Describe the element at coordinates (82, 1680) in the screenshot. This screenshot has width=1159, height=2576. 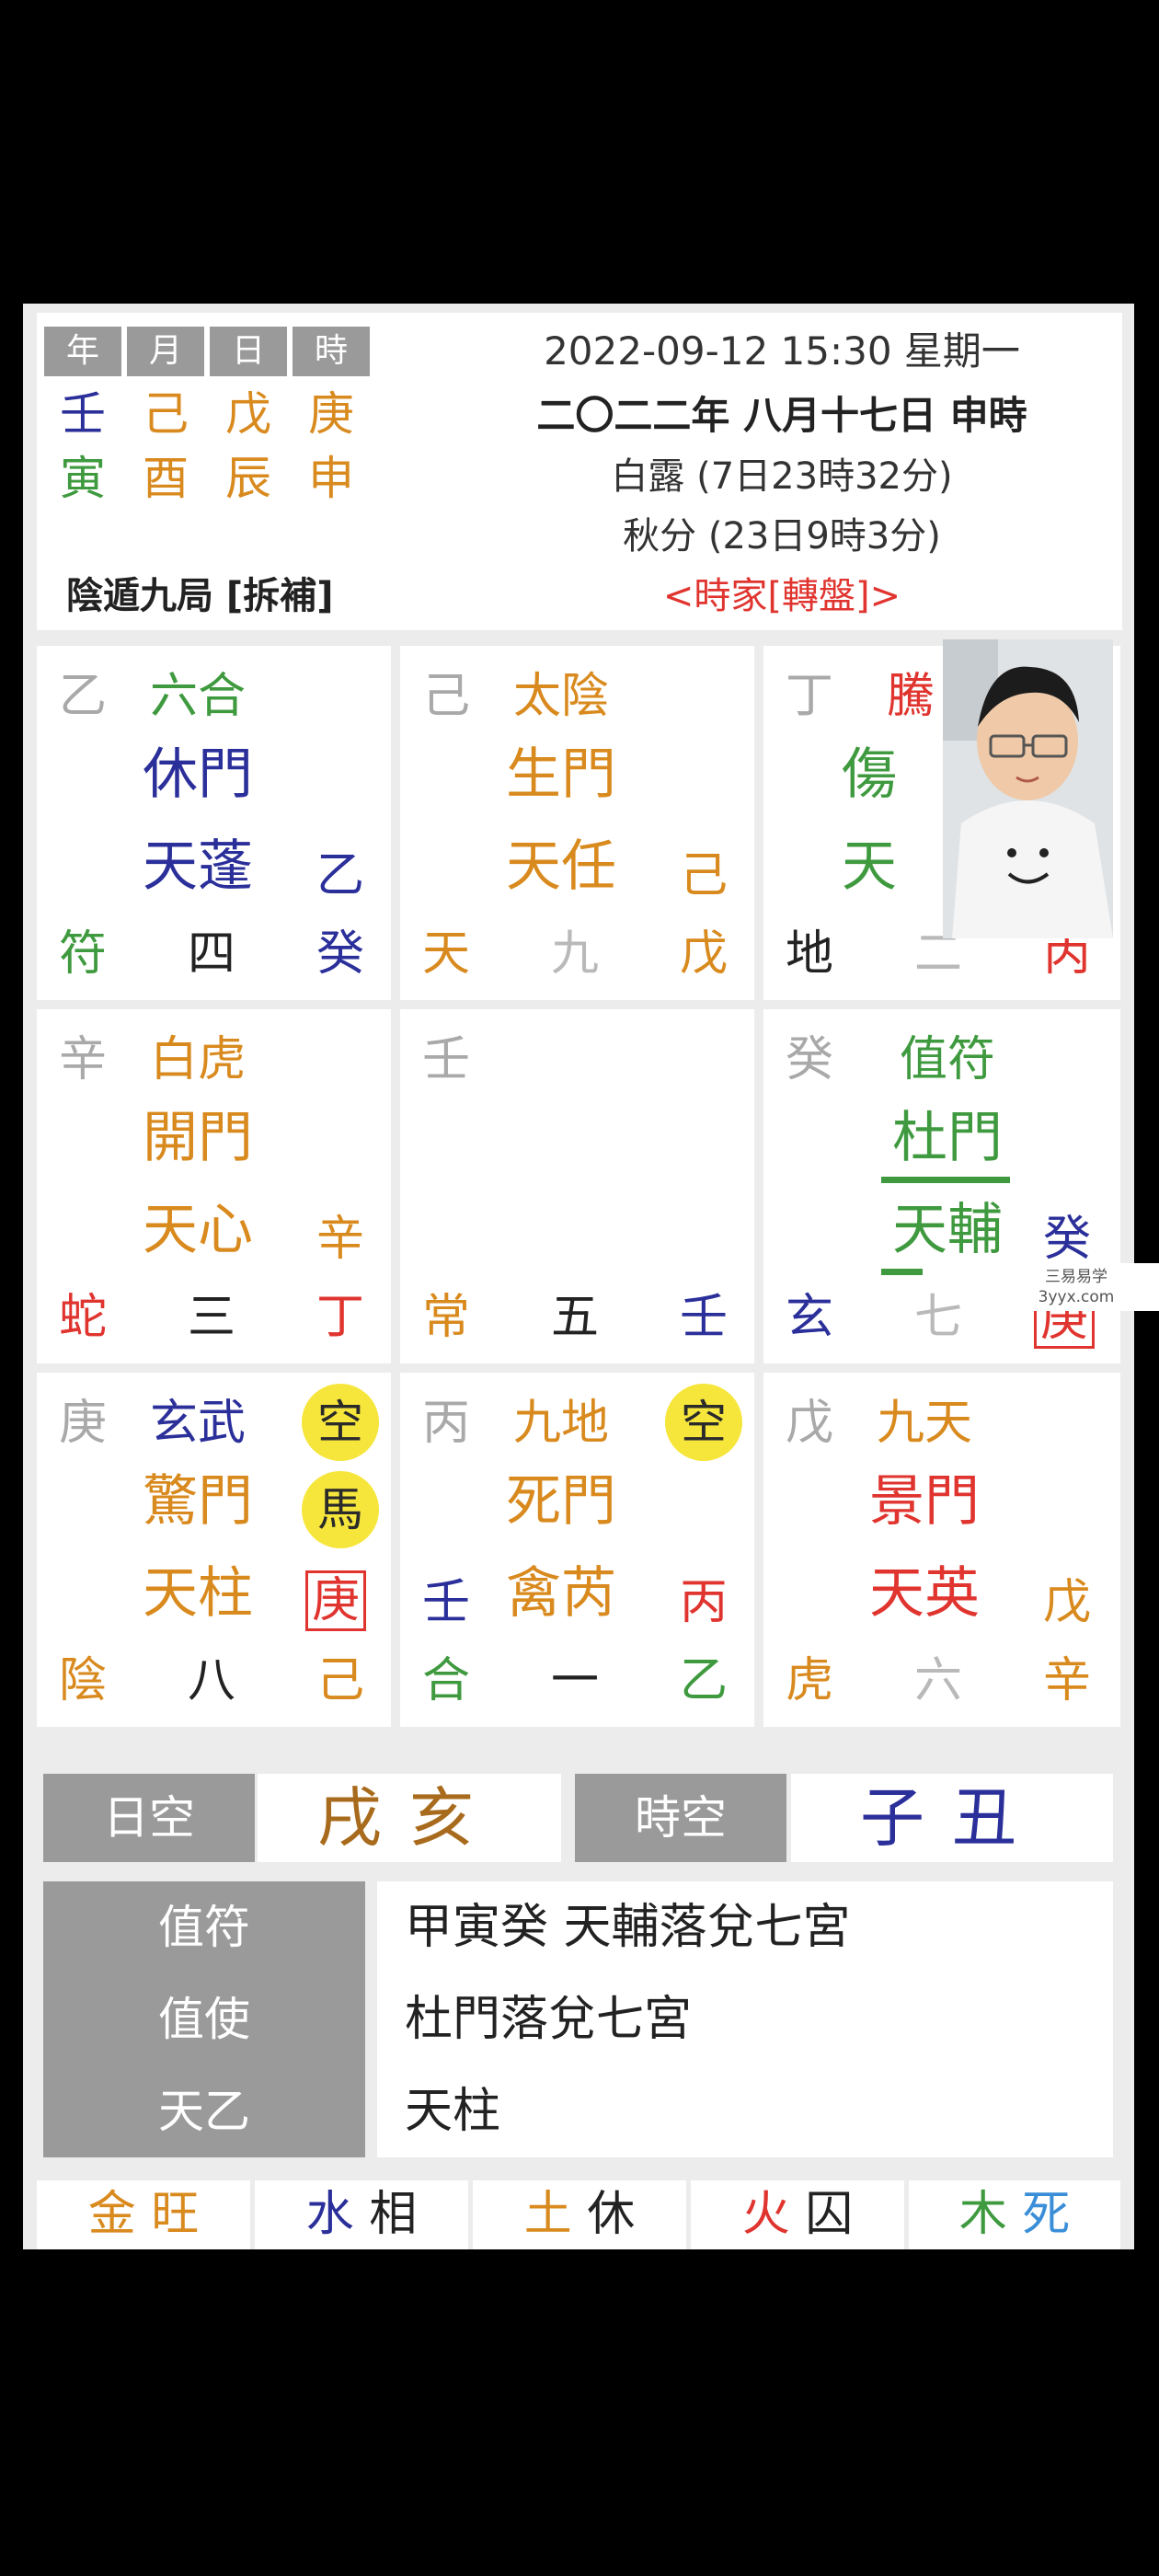
I see `palace-8-deity: 陰` at that location.